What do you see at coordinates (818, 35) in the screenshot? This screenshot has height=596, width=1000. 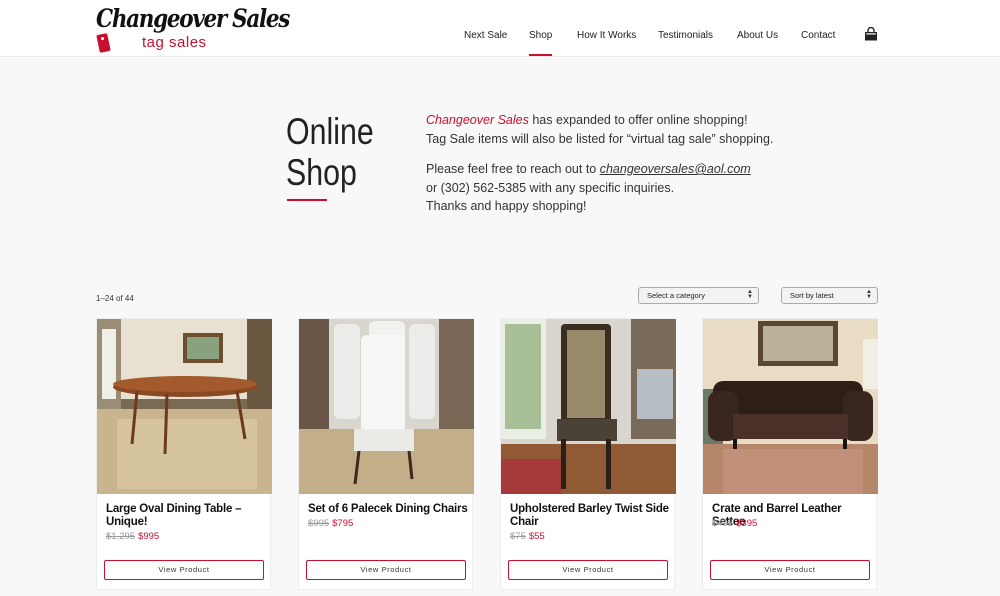 I see `nav-contact: Contact` at bounding box center [818, 35].